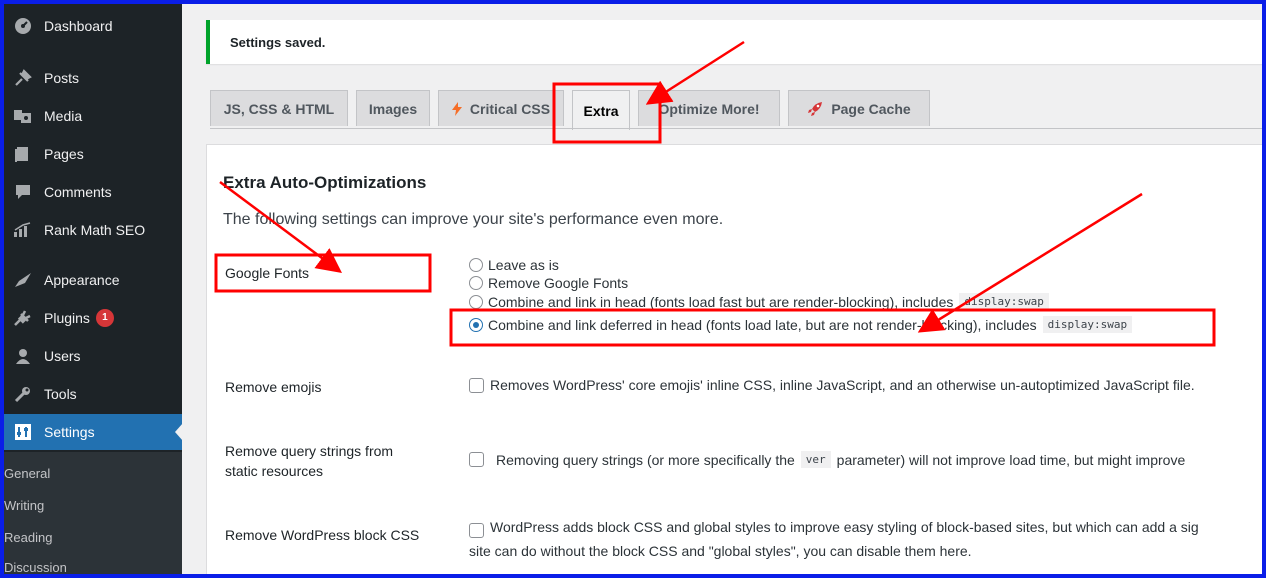  I want to click on sidebar-item-label: Comments, so click(78, 192).